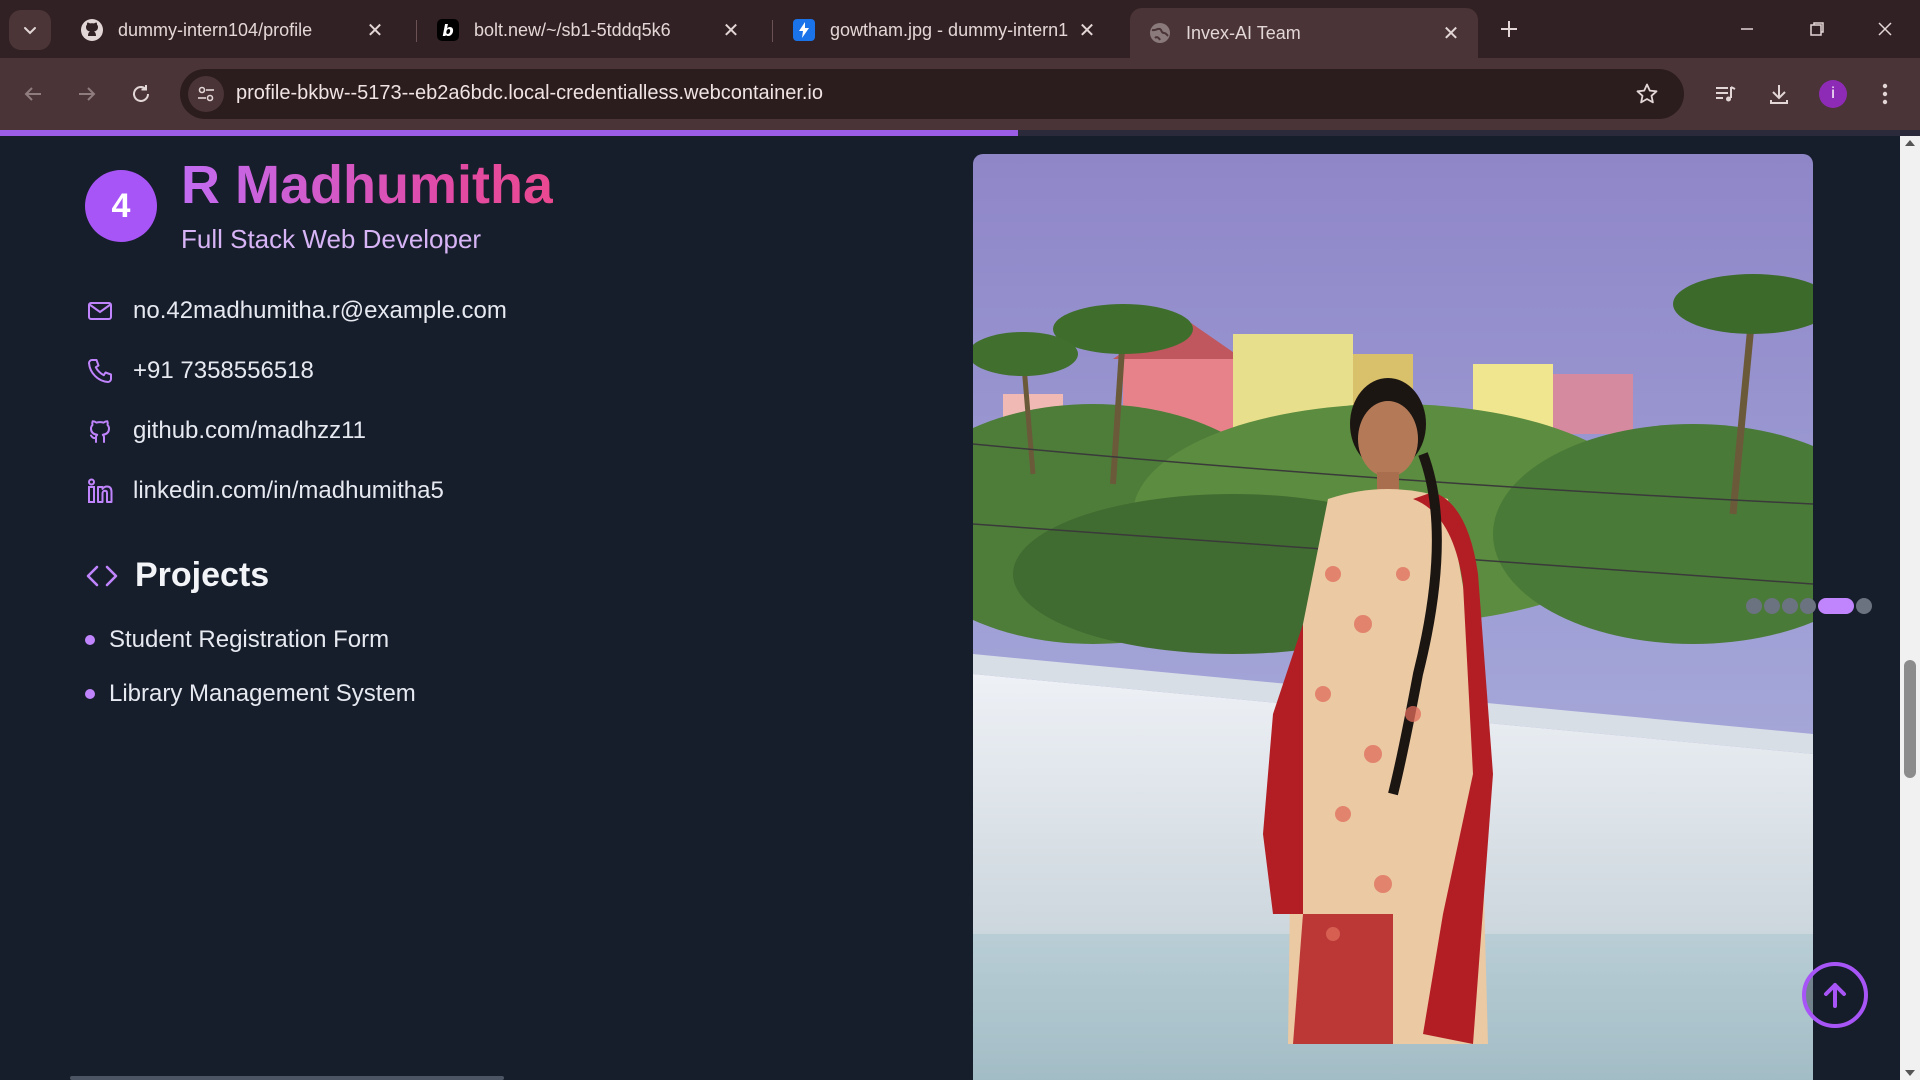 Image resolution: width=1920 pixels, height=1080 pixels. Describe the element at coordinates (249, 639) in the screenshot. I see `project-title: Student Registration Form` at that location.